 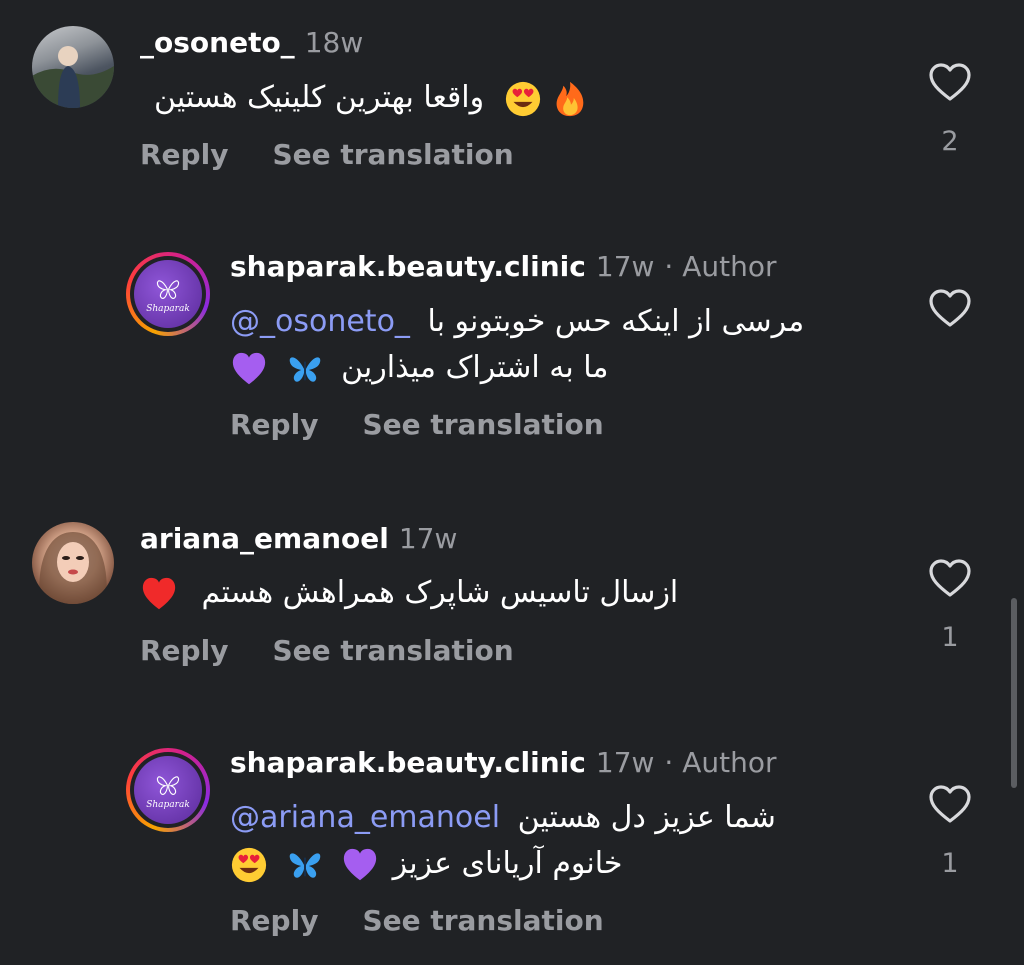 I want to click on comment-text-line-1: @_osoneto_ مرسی از اینکه حس خوبتونو با, so click(x=517, y=322).